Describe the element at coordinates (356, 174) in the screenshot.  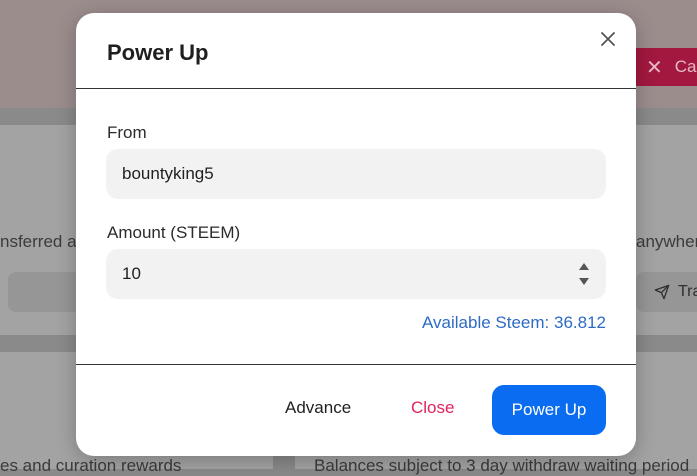
I see `from-field: bountyking5` at that location.